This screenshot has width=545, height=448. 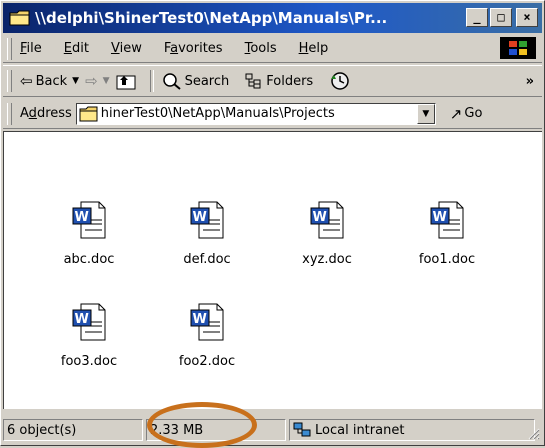 What do you see at coordinates (477, 17) in the screenshot?
I see `minimize-button: _` at bounding box center [477, 17].